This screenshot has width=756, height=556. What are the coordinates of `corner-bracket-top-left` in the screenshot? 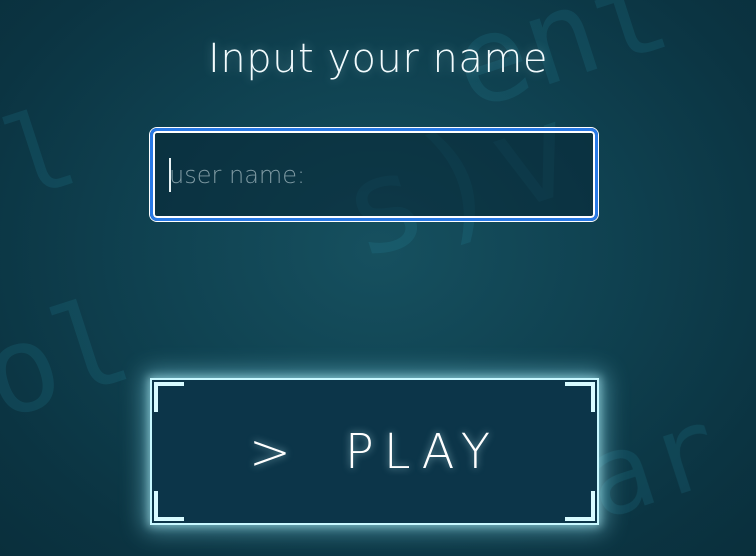 It's located at (169, 397).